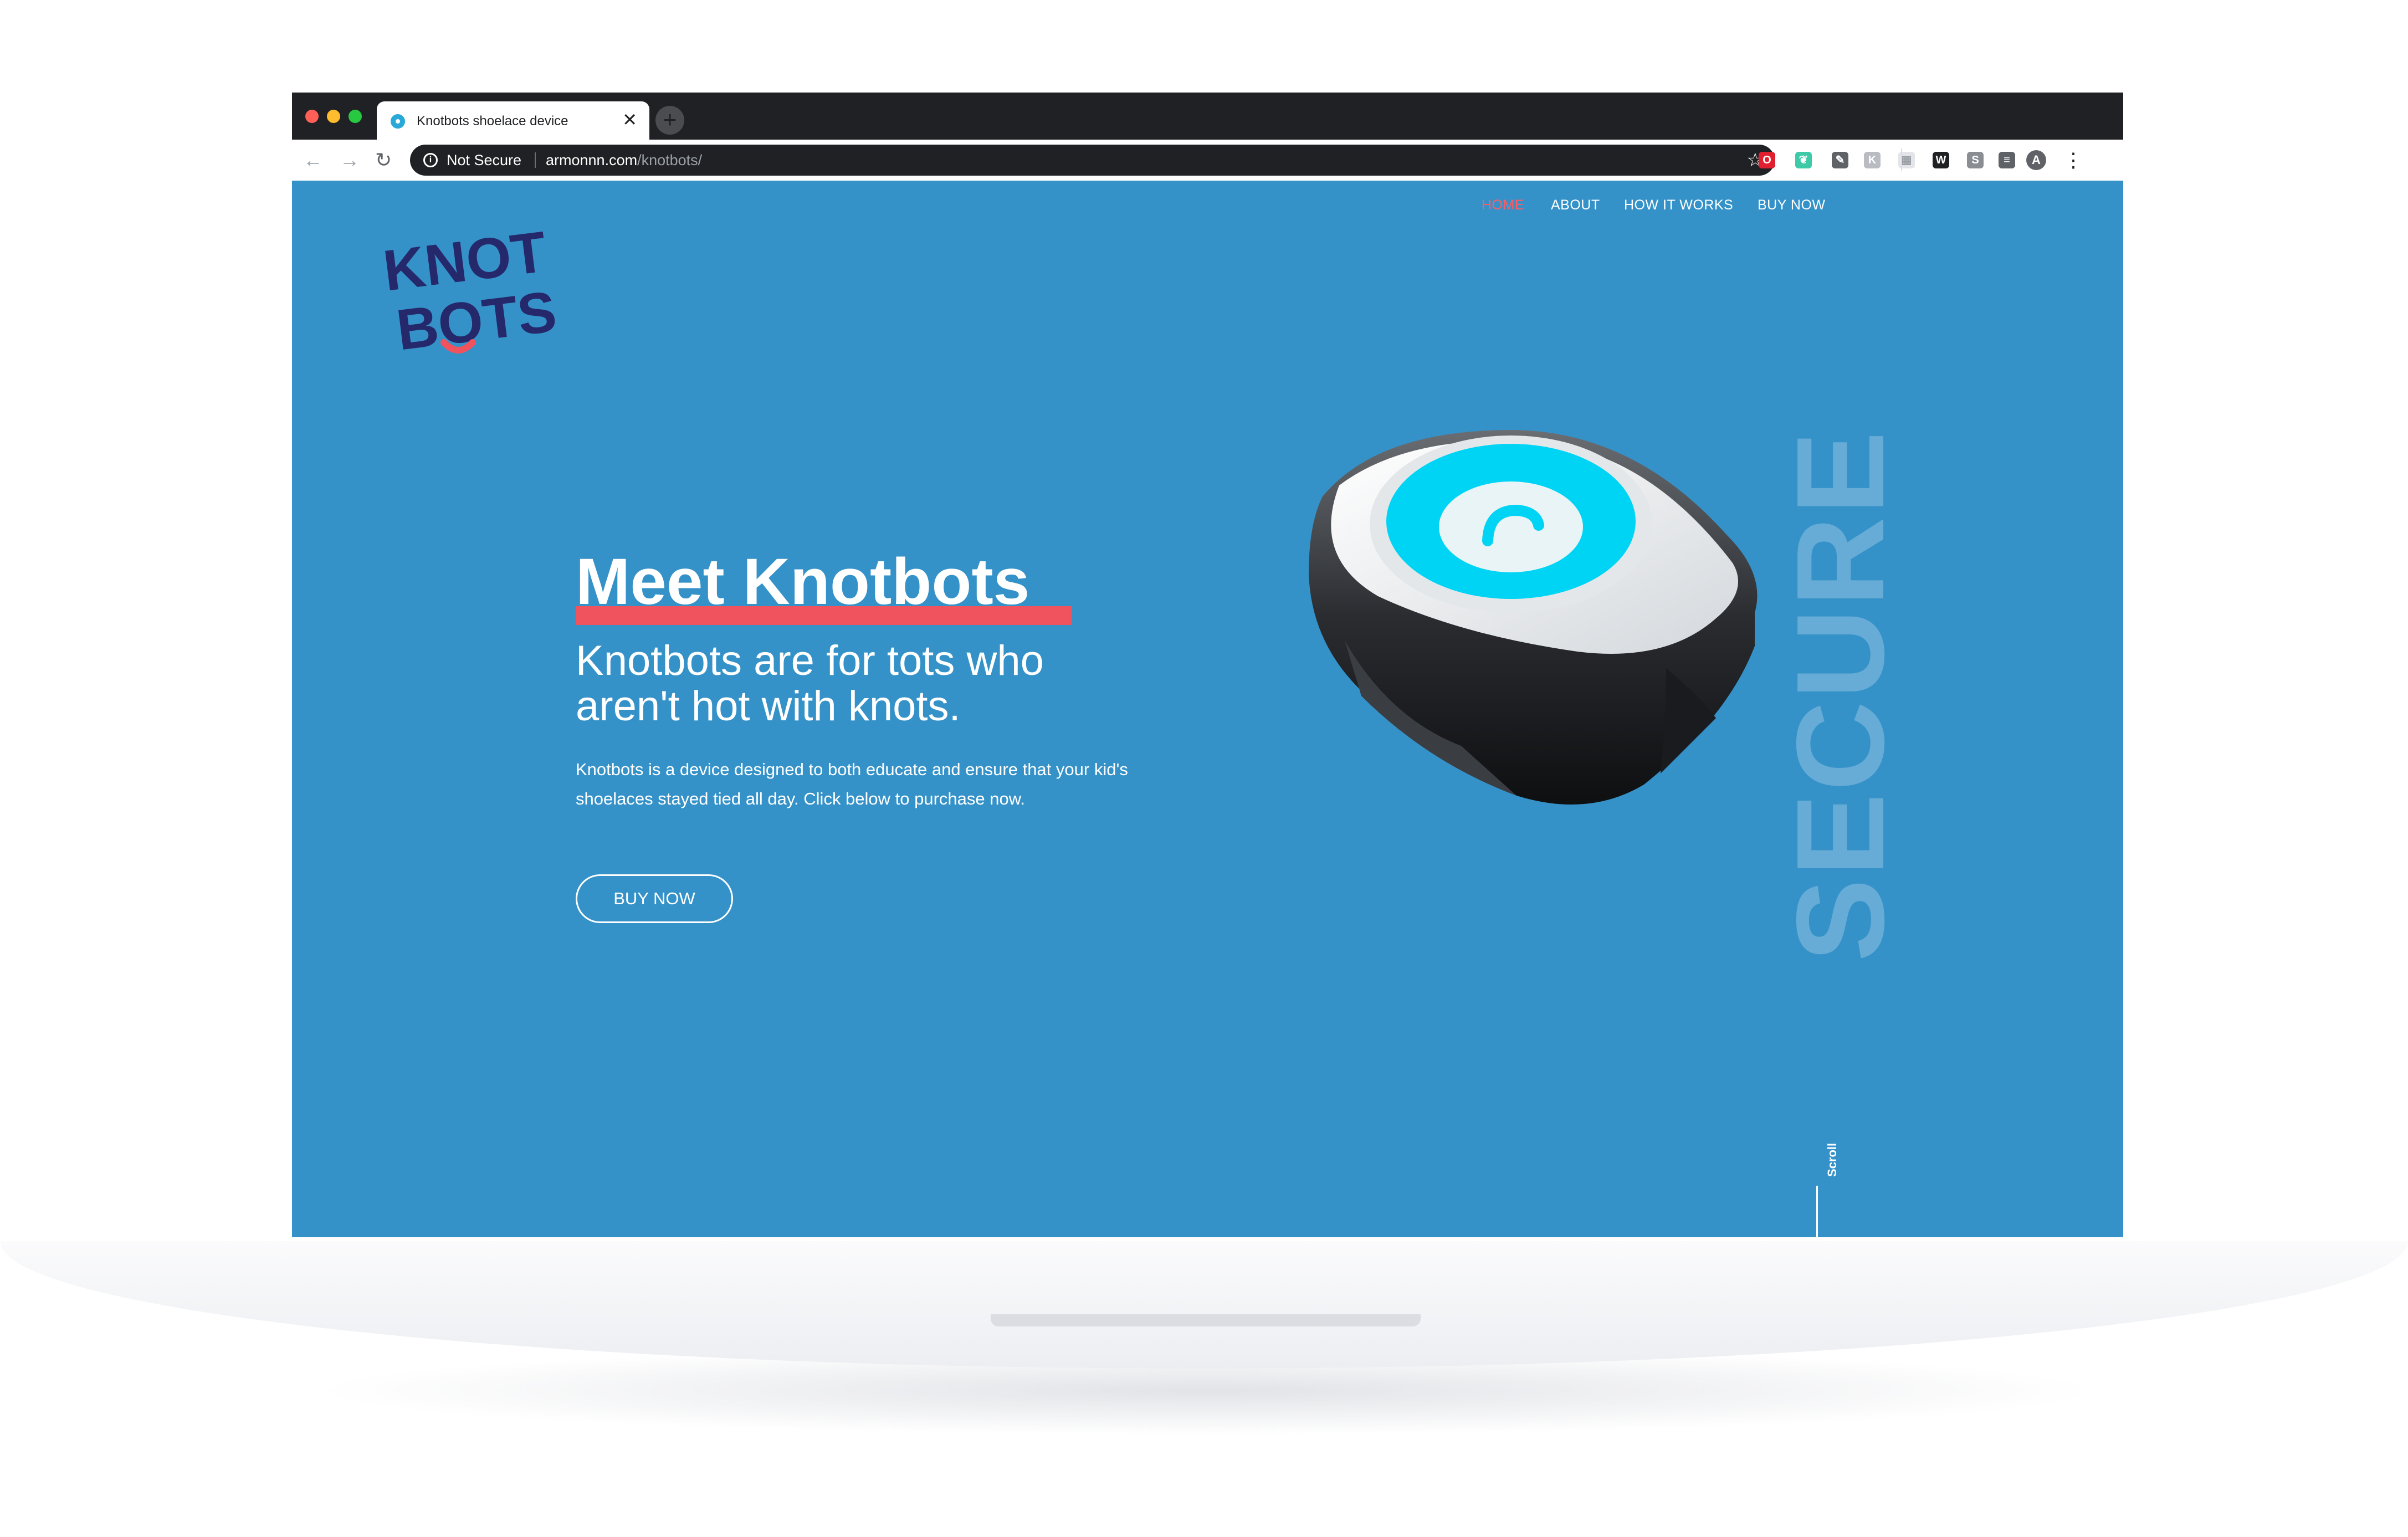 This screenshot has height=1537, width=2408. I want to click on k-ext-icon: K, so click(1872, 160).